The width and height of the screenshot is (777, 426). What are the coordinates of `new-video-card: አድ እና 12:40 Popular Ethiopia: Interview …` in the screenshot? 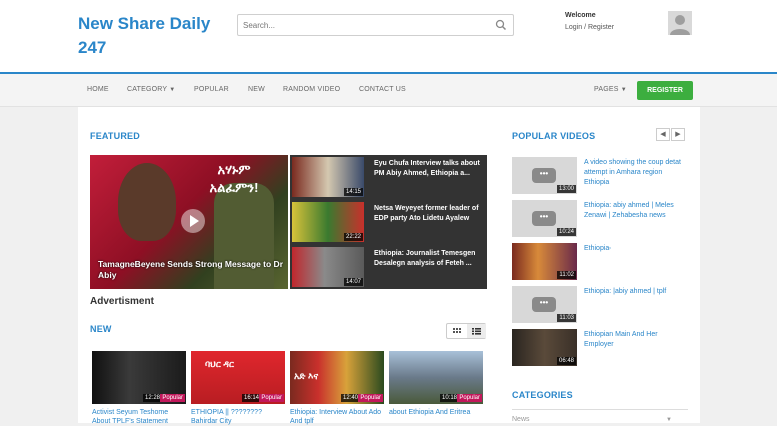 It's located at (337, 388).